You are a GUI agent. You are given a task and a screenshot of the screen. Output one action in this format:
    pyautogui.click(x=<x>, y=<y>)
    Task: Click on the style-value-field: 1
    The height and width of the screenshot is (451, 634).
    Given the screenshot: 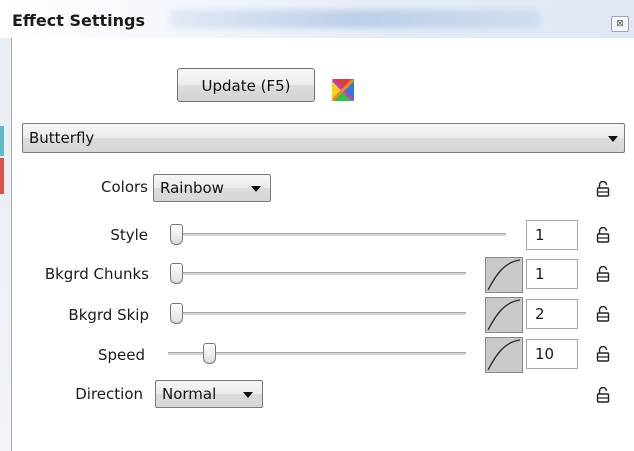 What is the action you would take?
    pyautogui.click(x=552, y=235)
    